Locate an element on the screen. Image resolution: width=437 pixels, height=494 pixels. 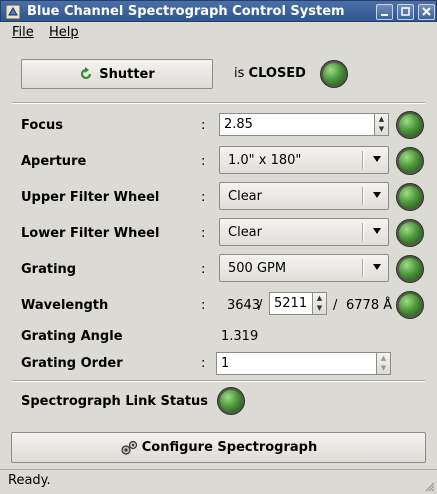
wavelength-value: 5211 is located at coordinates (291, 303).